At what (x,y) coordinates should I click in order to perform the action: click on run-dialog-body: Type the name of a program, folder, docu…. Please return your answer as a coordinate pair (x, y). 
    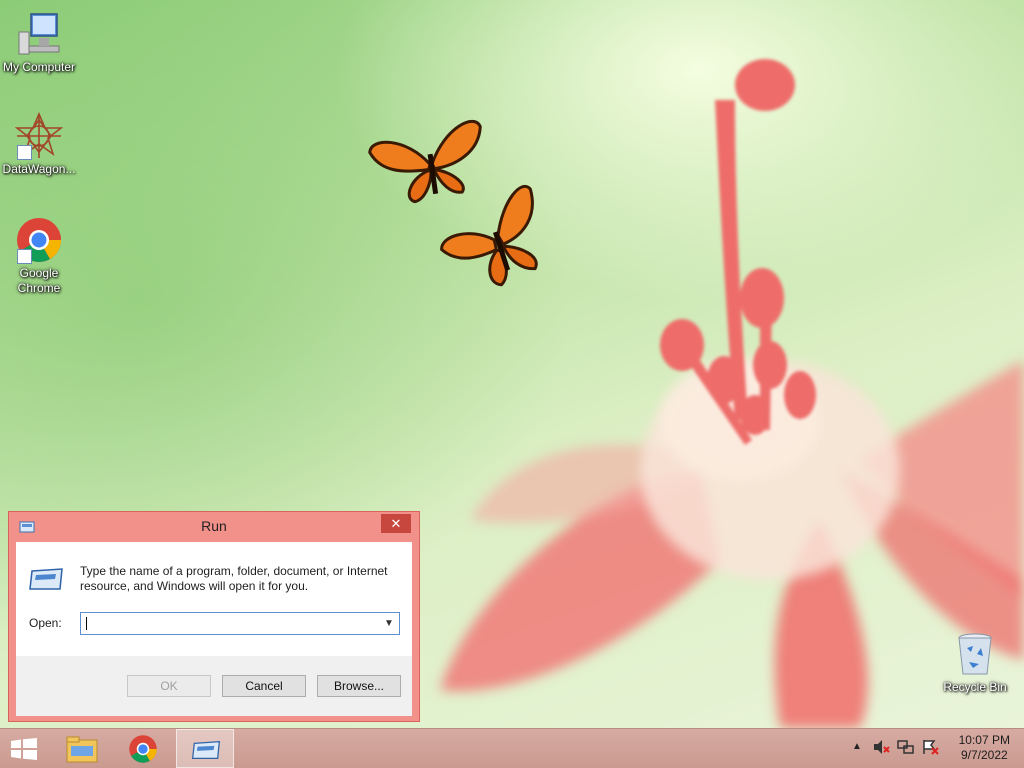
    Looking at the image, I should click on (214, 629).